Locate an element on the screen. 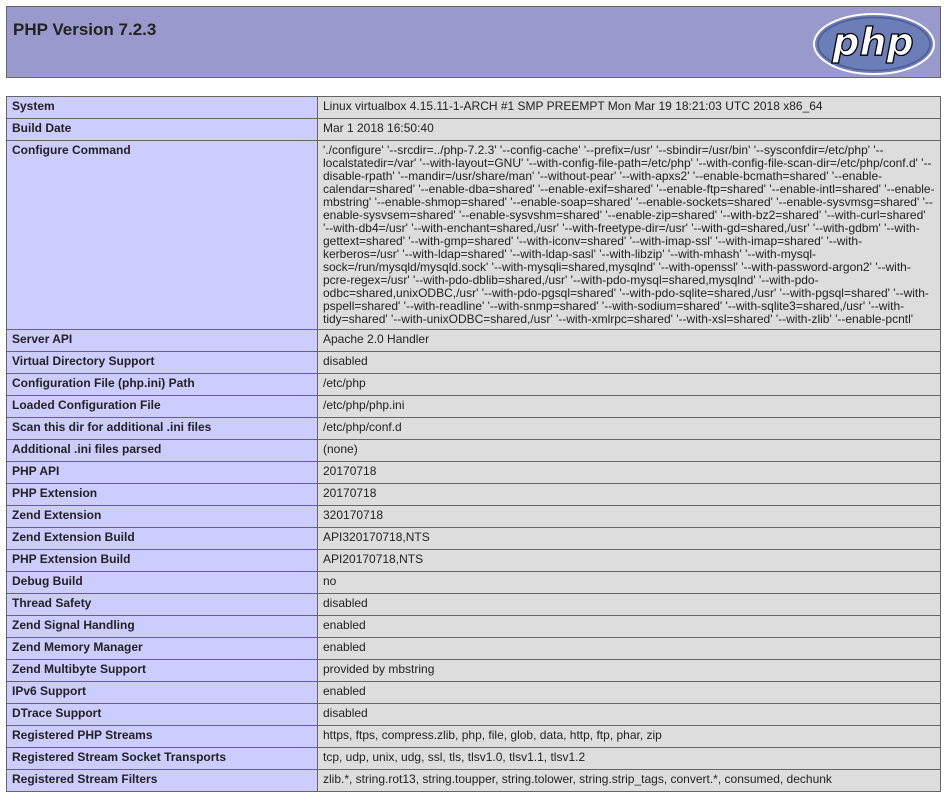  table-row: Debug Build no is located at coordinates (473, 582).